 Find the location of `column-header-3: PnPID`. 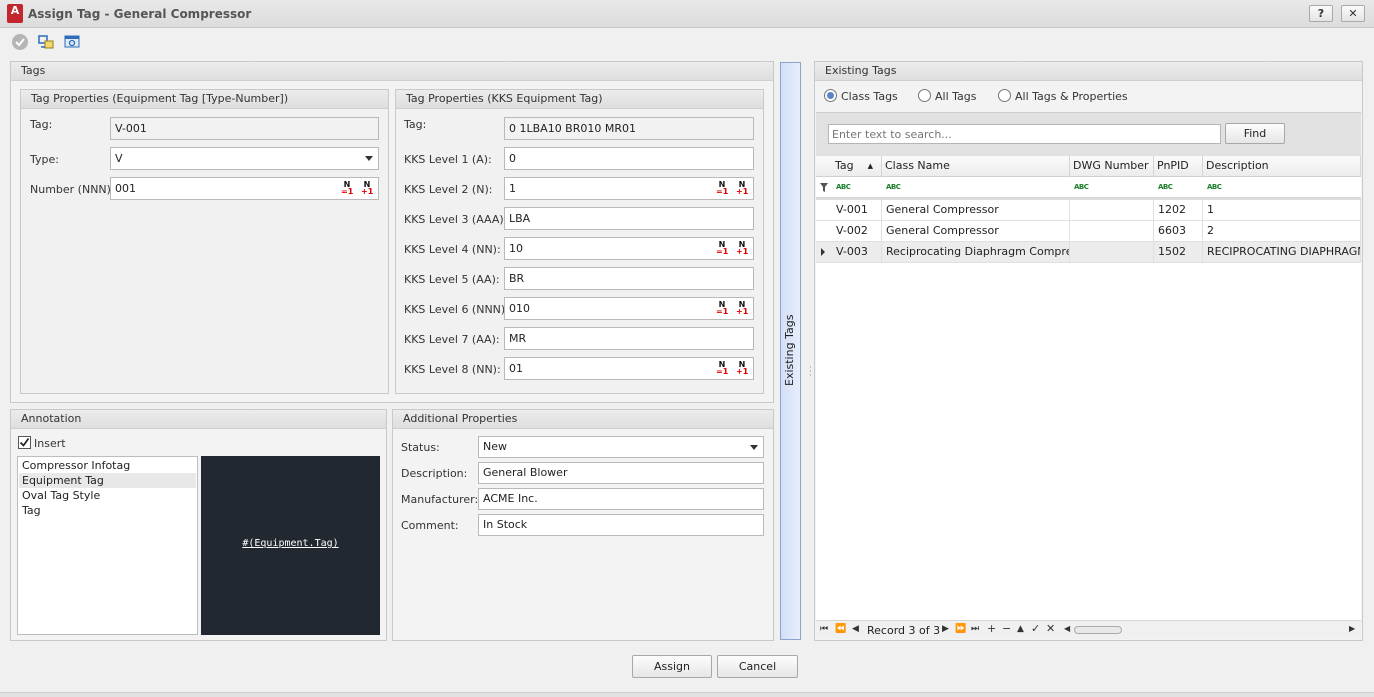

column-header-3: PnPID is located at coordinates (1178, 166).